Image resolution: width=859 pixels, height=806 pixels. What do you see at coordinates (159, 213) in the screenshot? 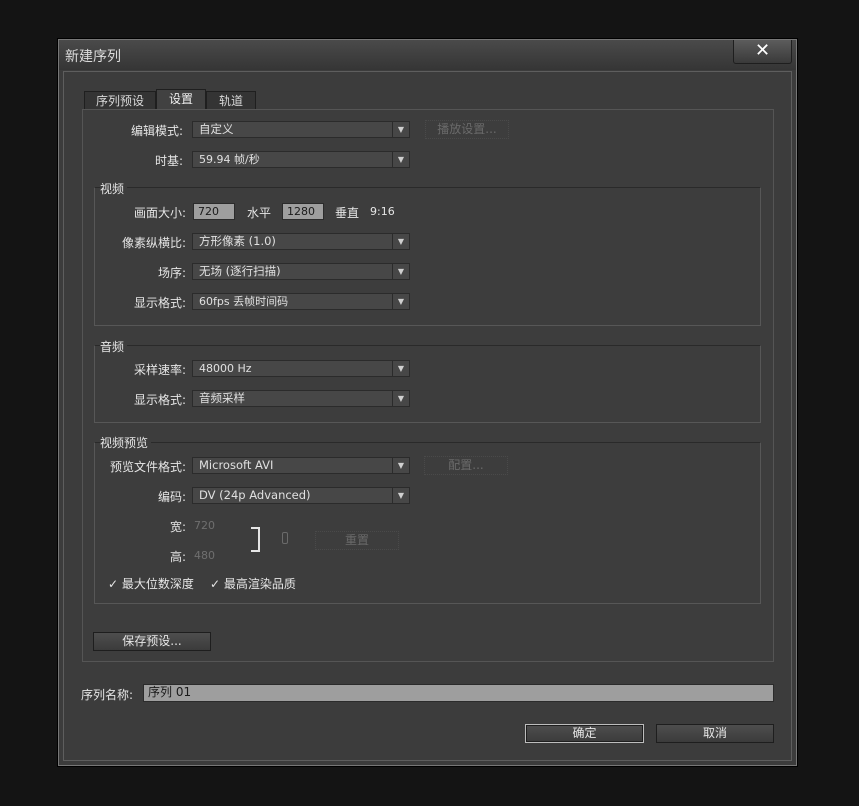
I see `frame-size-label: 画面大小:` at bounding box center [159, 213].